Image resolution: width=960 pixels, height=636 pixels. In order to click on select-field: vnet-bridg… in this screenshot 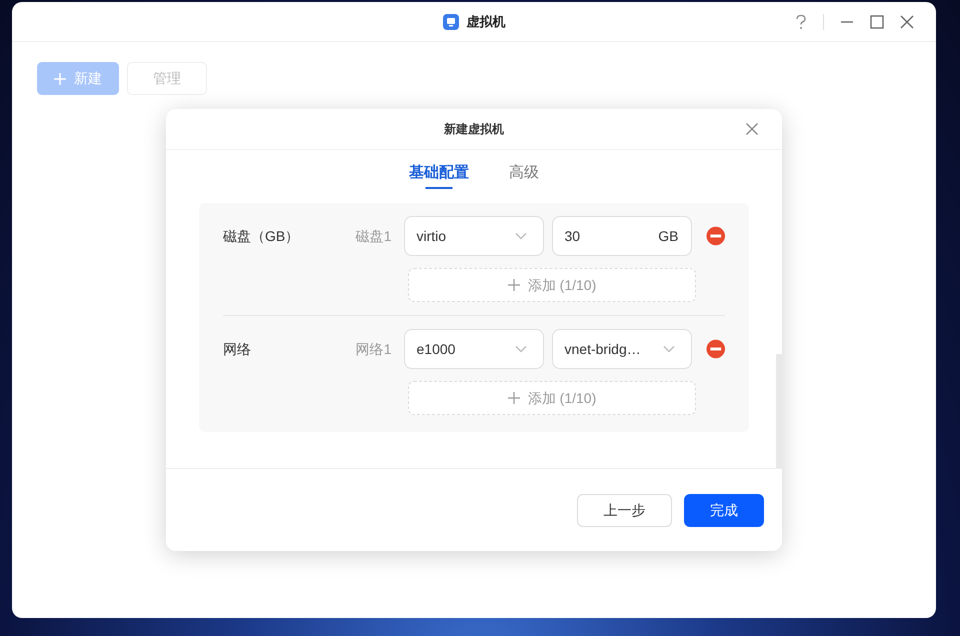, I will do `click(622, 349)`.